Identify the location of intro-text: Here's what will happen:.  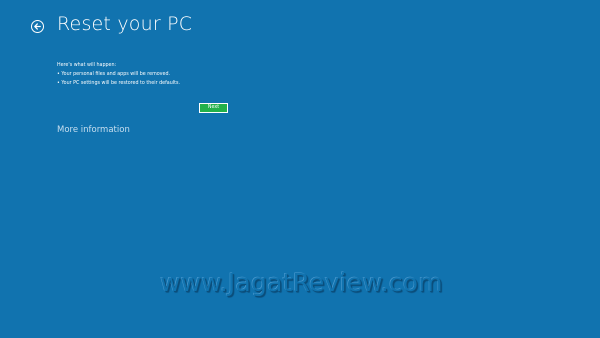
(87, 65).